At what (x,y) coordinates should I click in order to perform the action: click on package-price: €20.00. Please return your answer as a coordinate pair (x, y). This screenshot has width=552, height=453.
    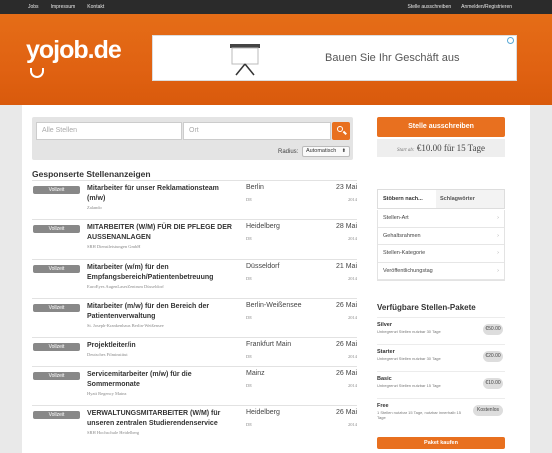
    Looking at the image, I should click on (493, 356).